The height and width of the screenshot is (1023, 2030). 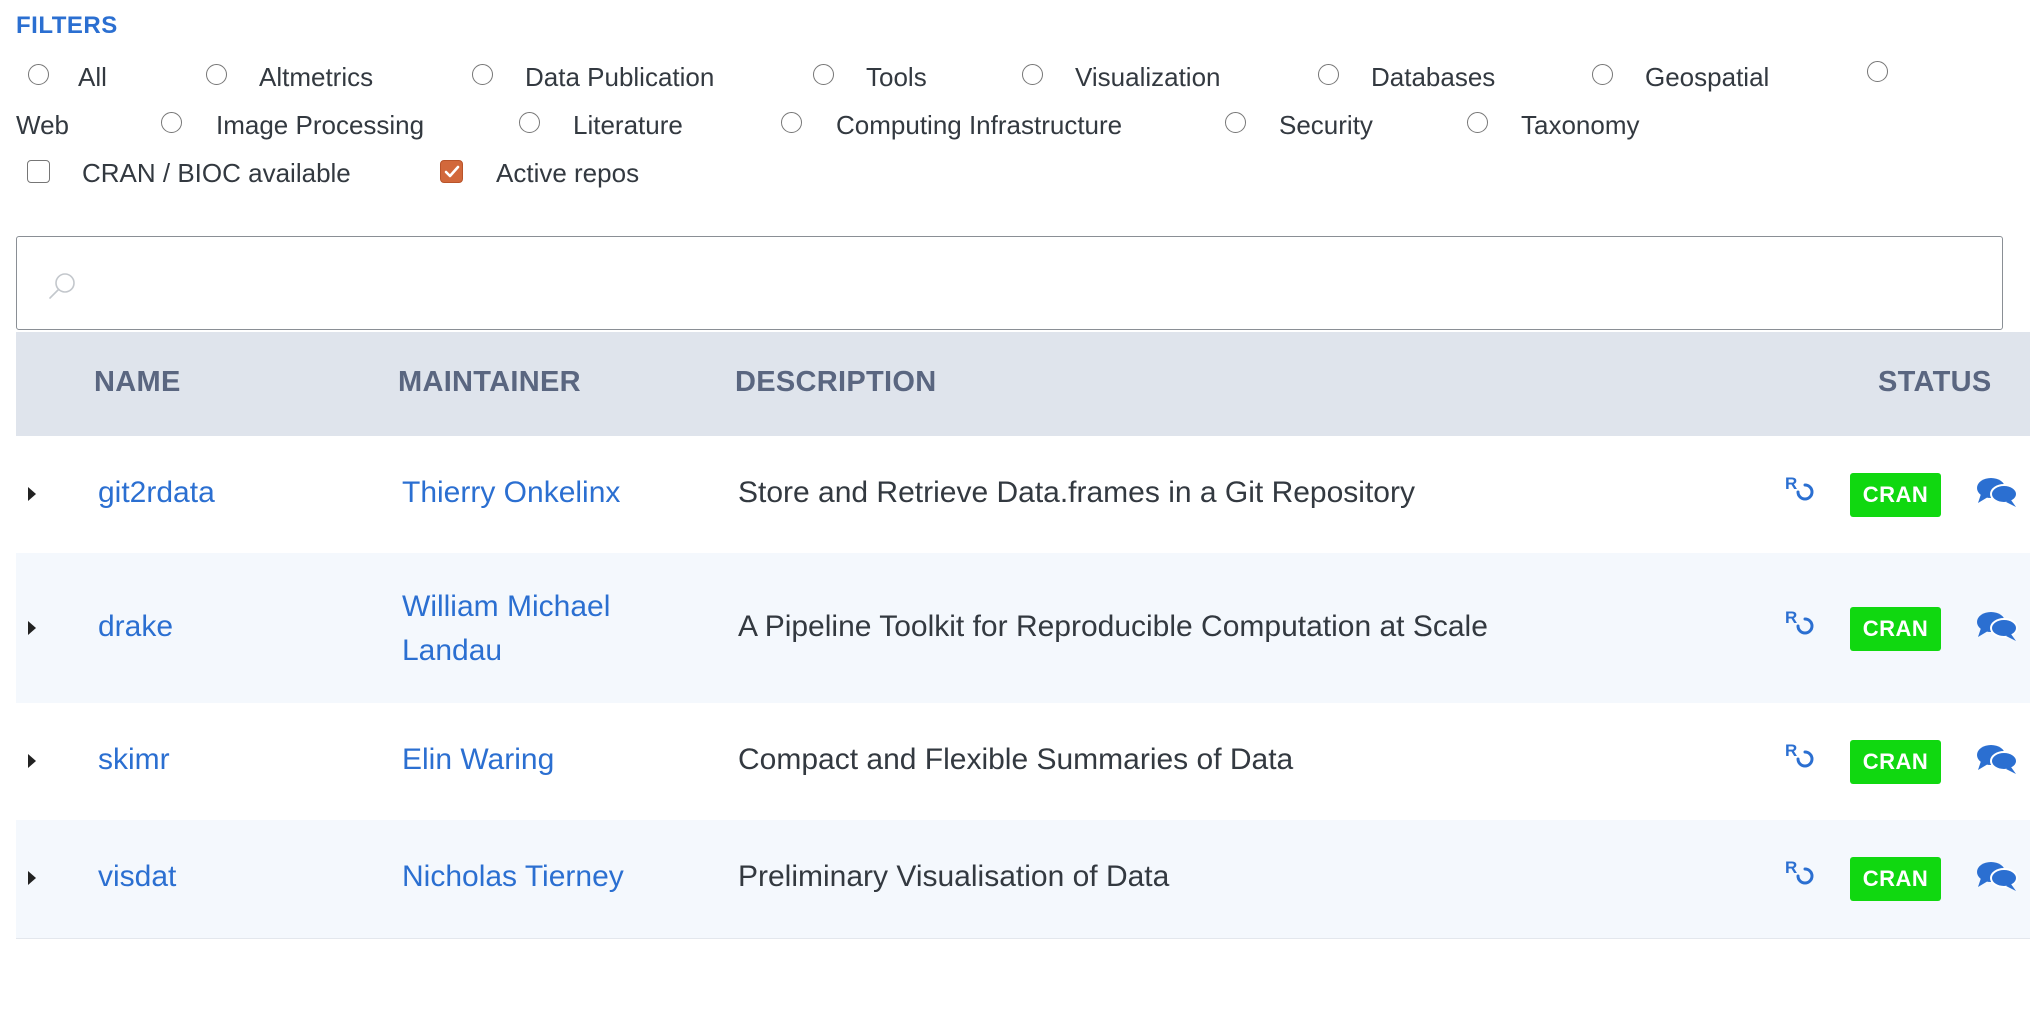 I want to click on filter-radio-label: Tools, so click(x=896, y=77).